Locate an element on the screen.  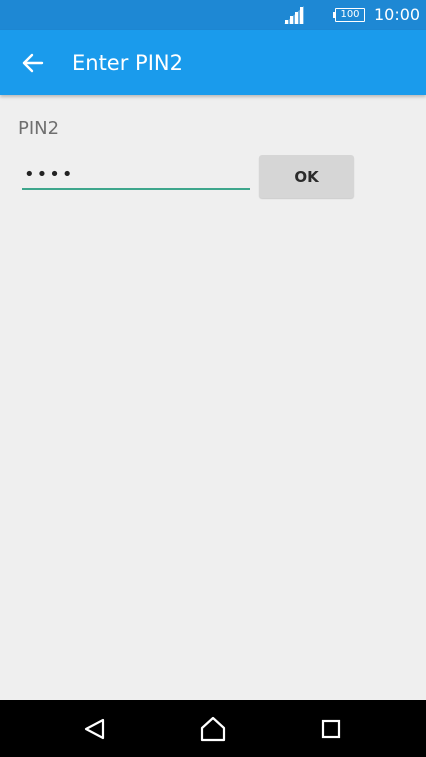
ok-button: OK is located at coordinates (306, 176).